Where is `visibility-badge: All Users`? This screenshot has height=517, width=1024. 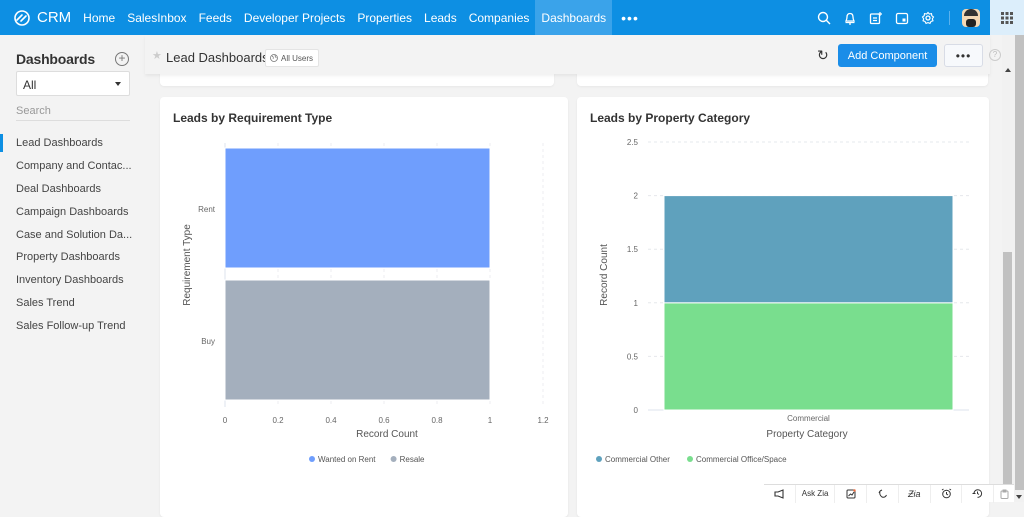
visibility-badge: All Users is located at coordinates (292, 58).